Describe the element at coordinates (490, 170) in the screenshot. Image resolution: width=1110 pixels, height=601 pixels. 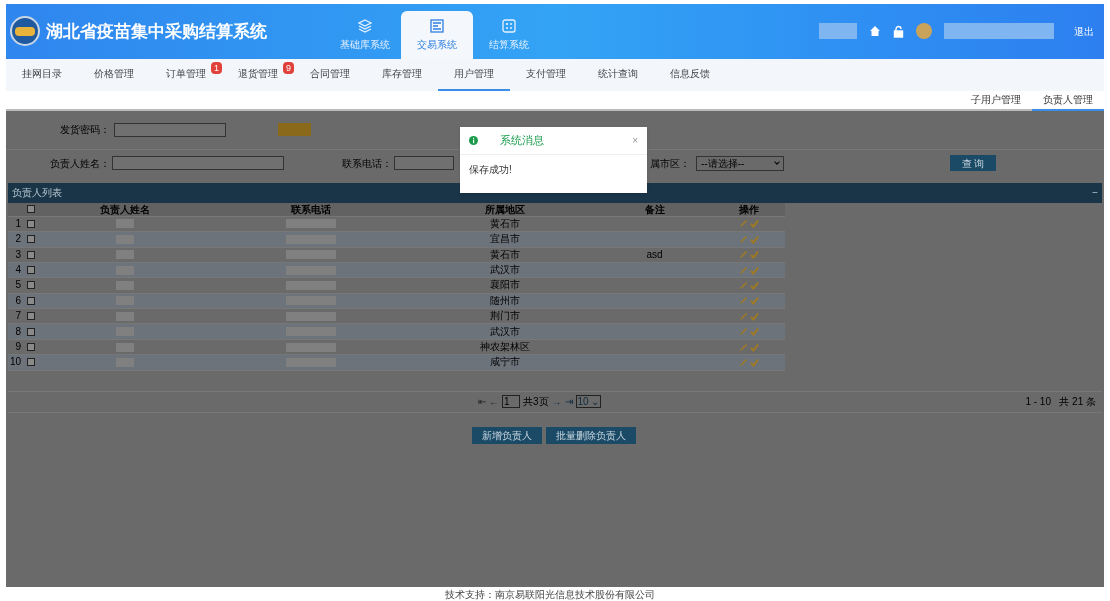
I see `dialog-message: 保存成功!` at that location.